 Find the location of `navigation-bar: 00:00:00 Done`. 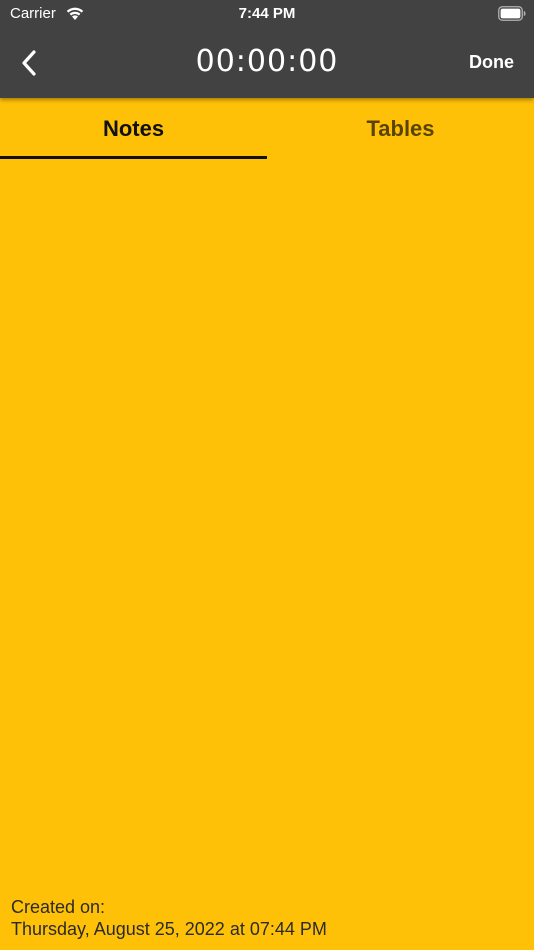

navigation-bar: 00:00:00 Done is located at coordinates (267, 63).